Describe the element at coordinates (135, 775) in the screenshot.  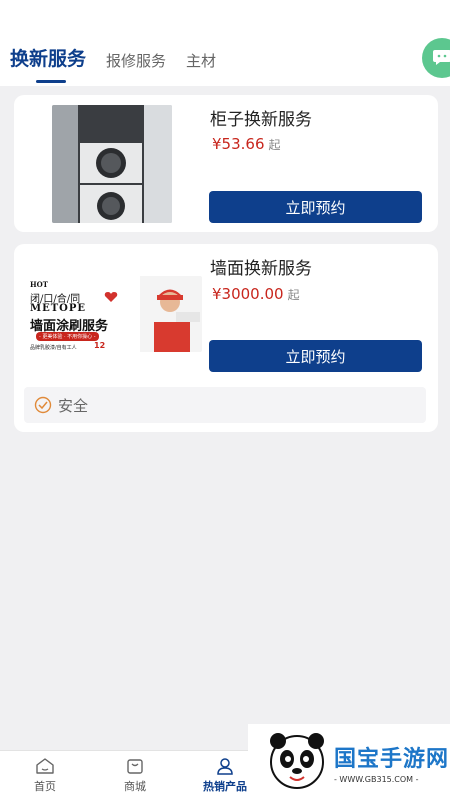
I see `nav-shop: 商城` at that location.